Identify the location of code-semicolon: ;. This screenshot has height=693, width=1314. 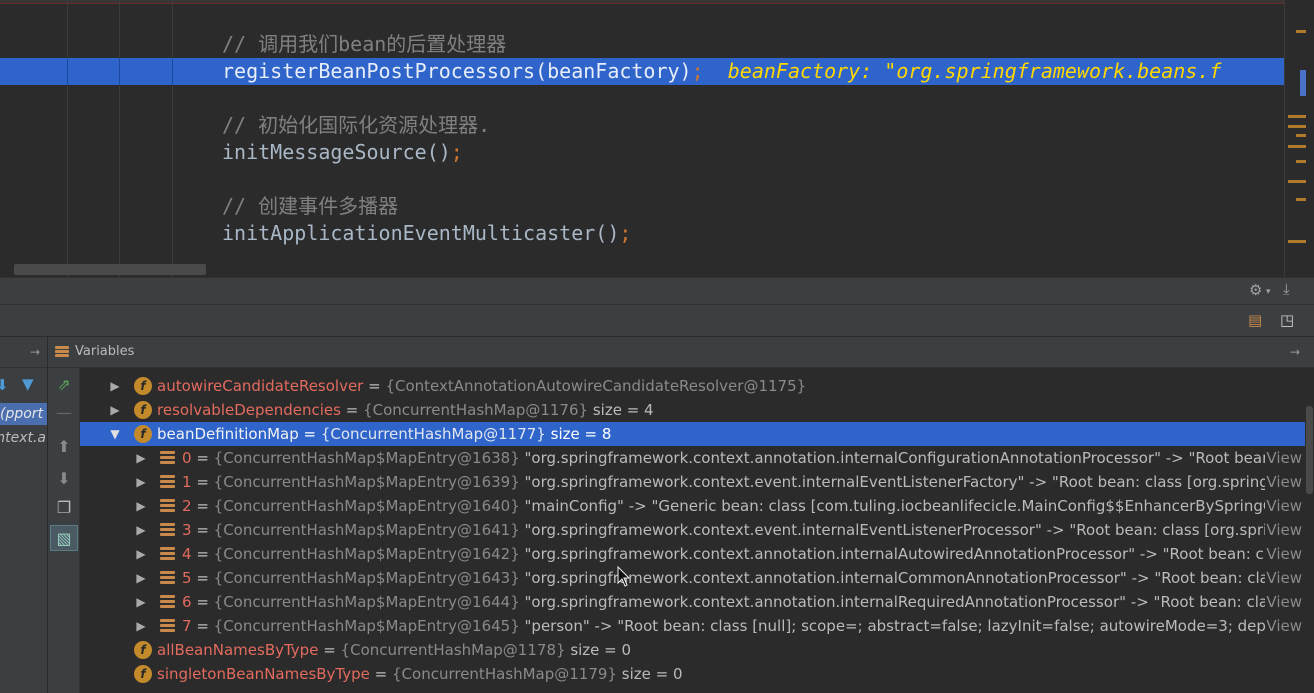
(456, 152).